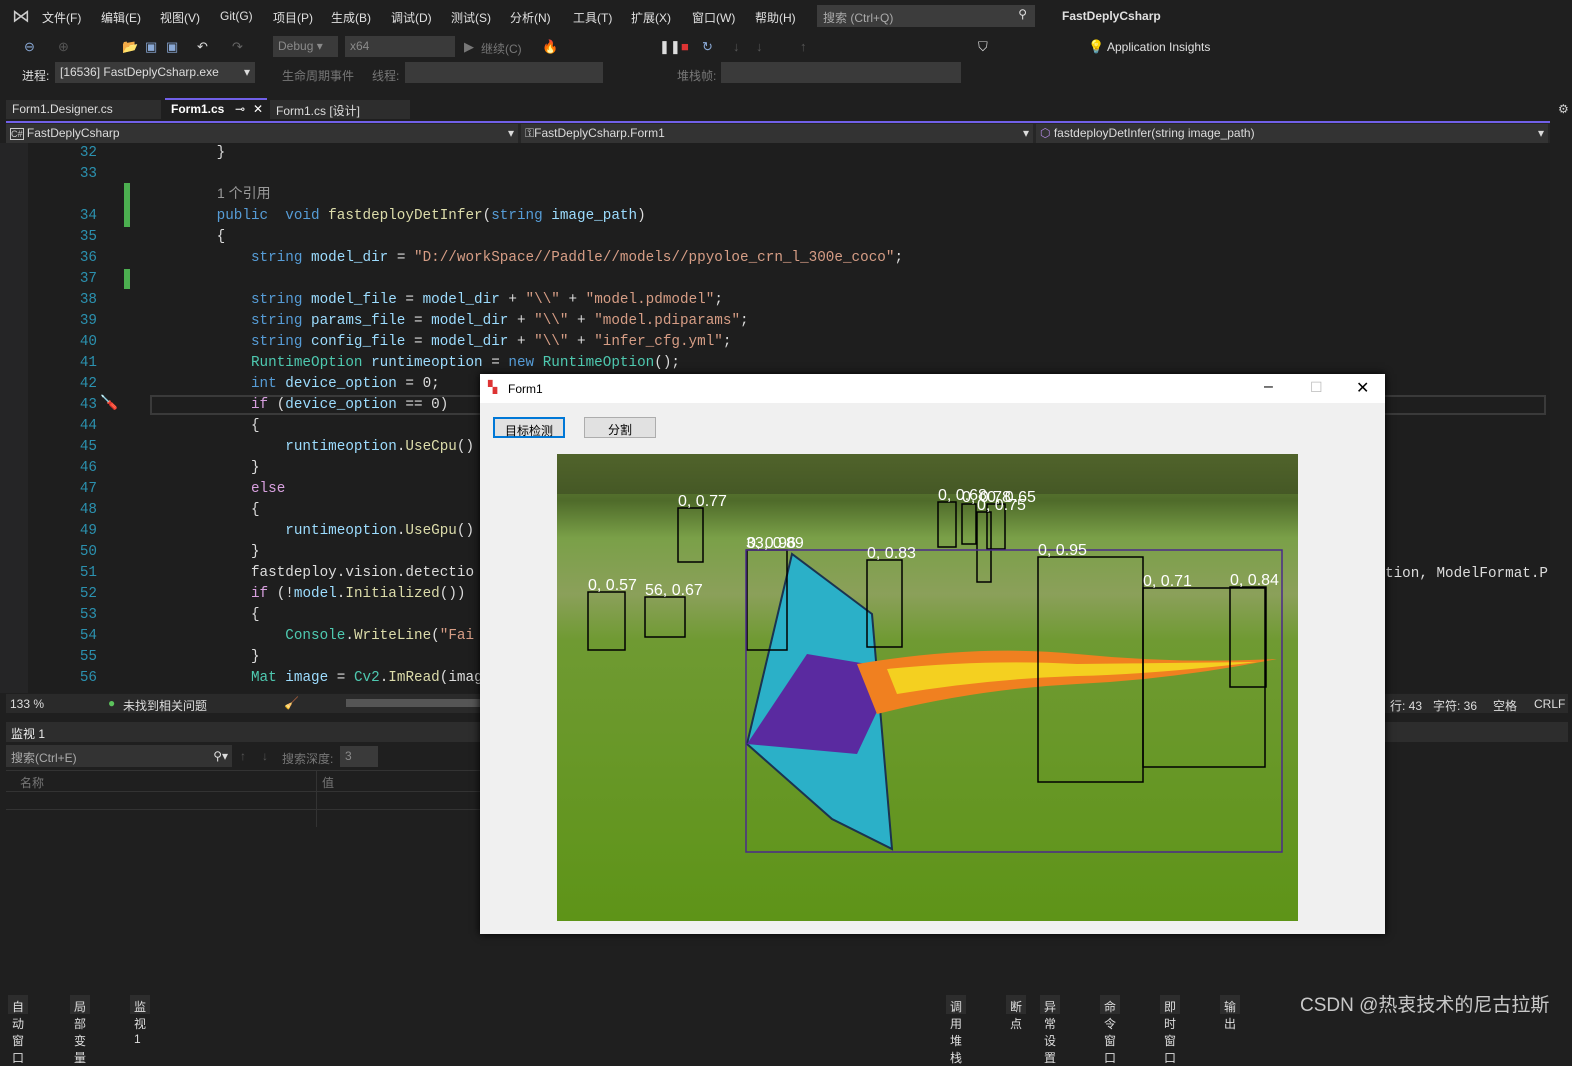  I want to click on watch-search-input: 搜索(Ctrl+E) ⚲▾, so click(119, 756).